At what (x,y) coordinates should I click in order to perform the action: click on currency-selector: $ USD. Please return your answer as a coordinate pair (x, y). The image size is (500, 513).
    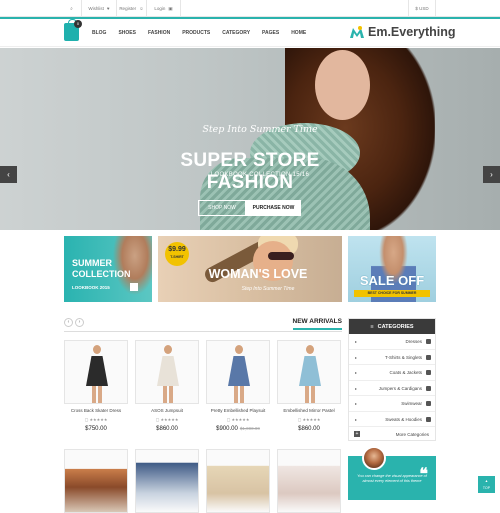
    Looking at the image, I should click on (422, 8).